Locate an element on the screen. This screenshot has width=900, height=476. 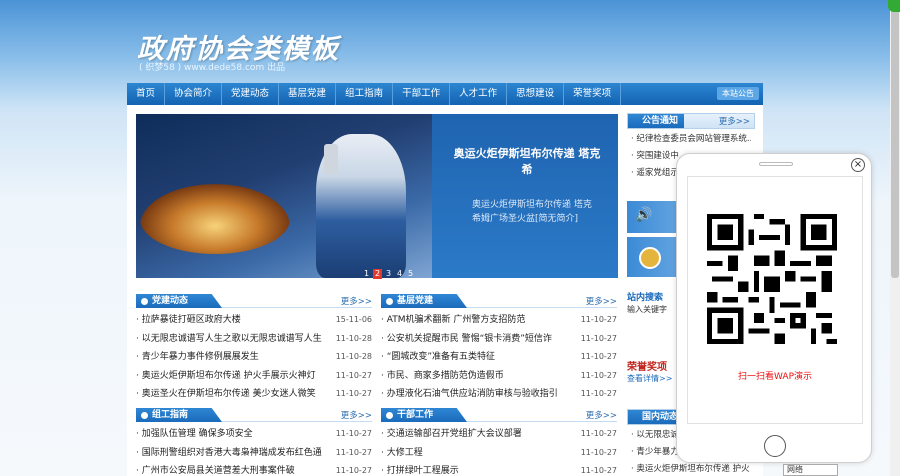
item-title: 奥运圣火在伊斯坦布尔传递 美少女迷人微笑 is located at coordinates (230, 394).